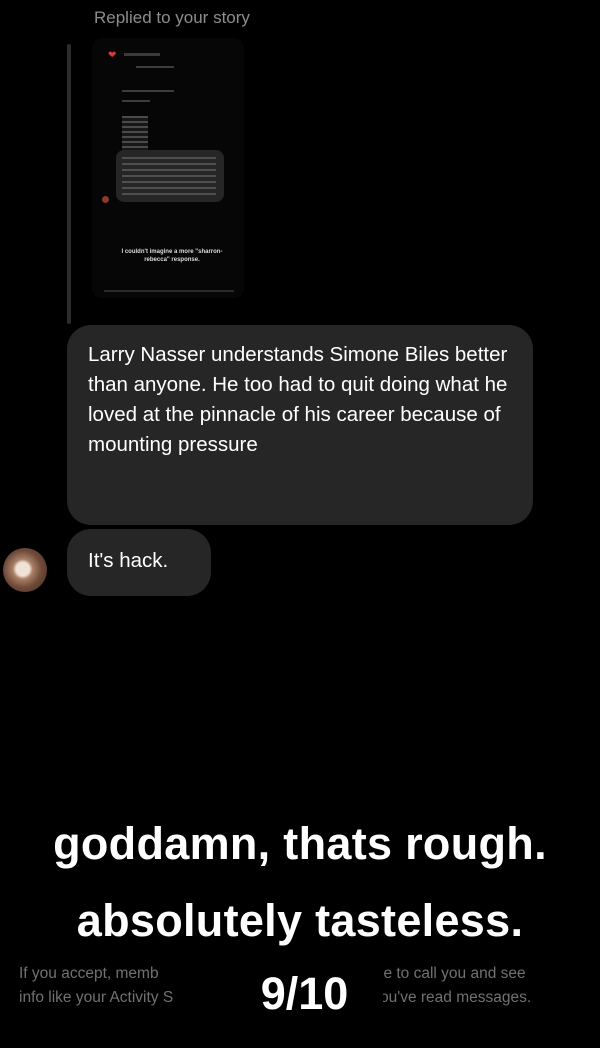  What do you see at coordinates (172, 17) in the screenshot?
I see `replied-to-story-label: Replied to your story` at bounding box center [172, 17].